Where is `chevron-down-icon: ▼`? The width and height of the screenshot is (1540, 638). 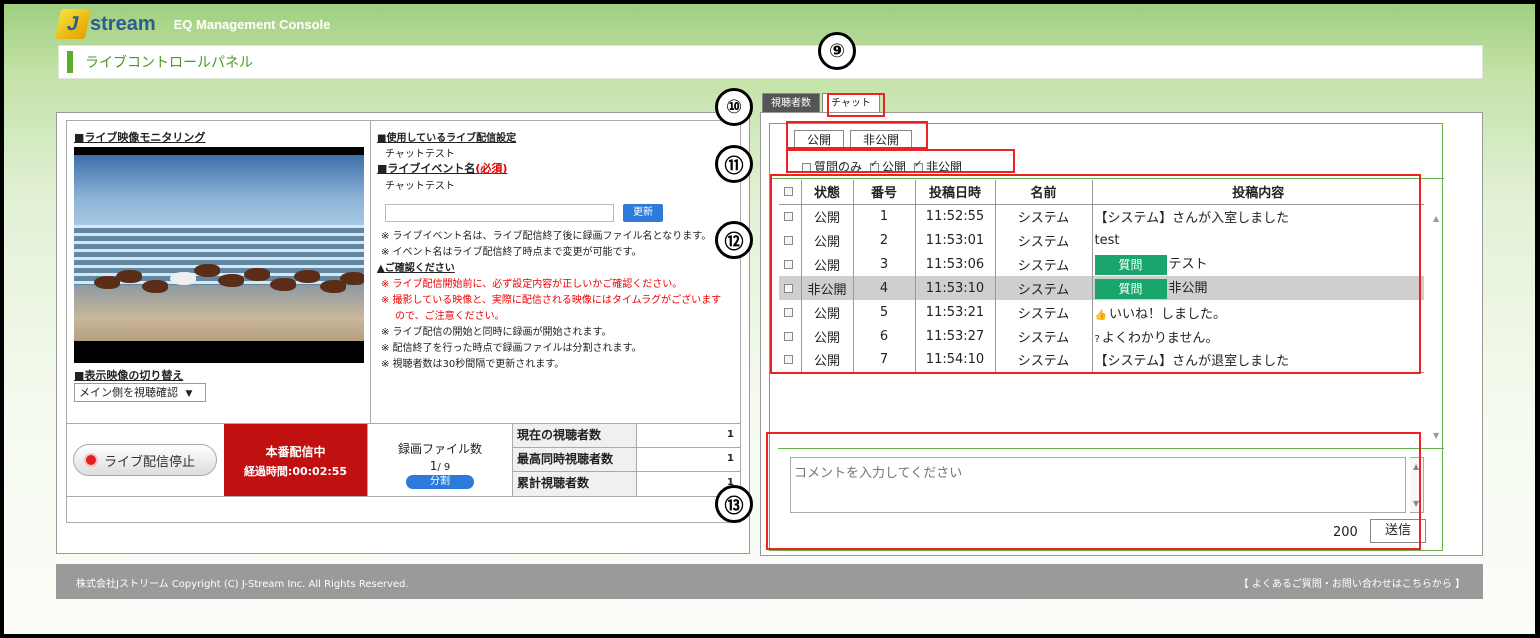
chevron-down-icon: ▼ is located at coordinates (189, 394).